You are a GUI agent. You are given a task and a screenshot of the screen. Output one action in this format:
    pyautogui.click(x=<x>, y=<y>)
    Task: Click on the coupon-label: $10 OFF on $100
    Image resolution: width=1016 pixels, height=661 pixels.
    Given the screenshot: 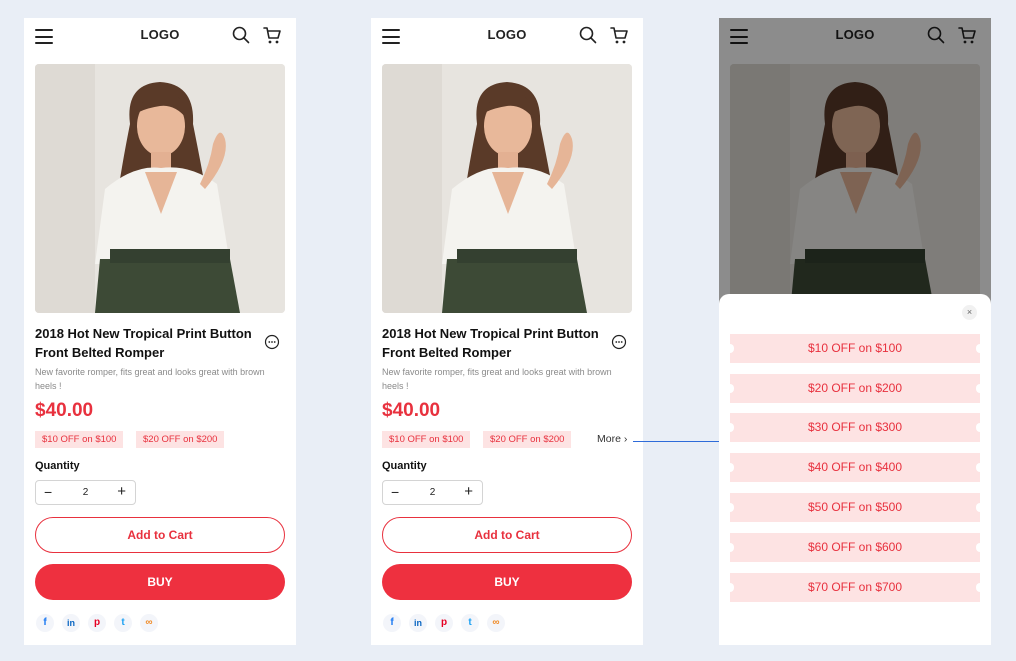 What is the action you would take?
    pyautogui.click(x=855, y=348)
    